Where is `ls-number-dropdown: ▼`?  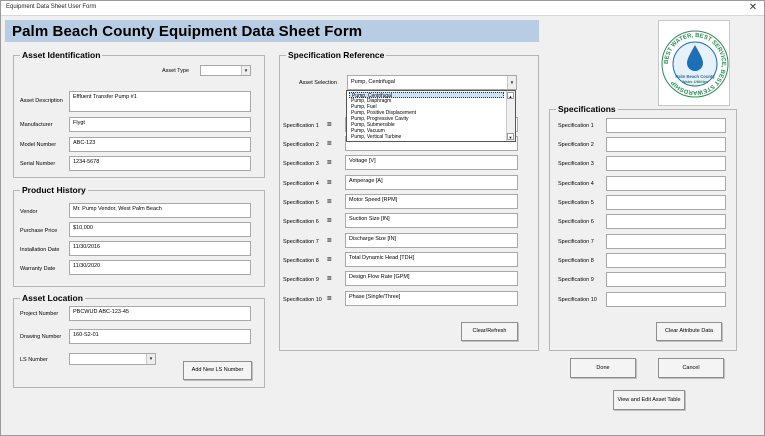 ls-number-dropdown: ▼ is located at coordinates (112, 359).